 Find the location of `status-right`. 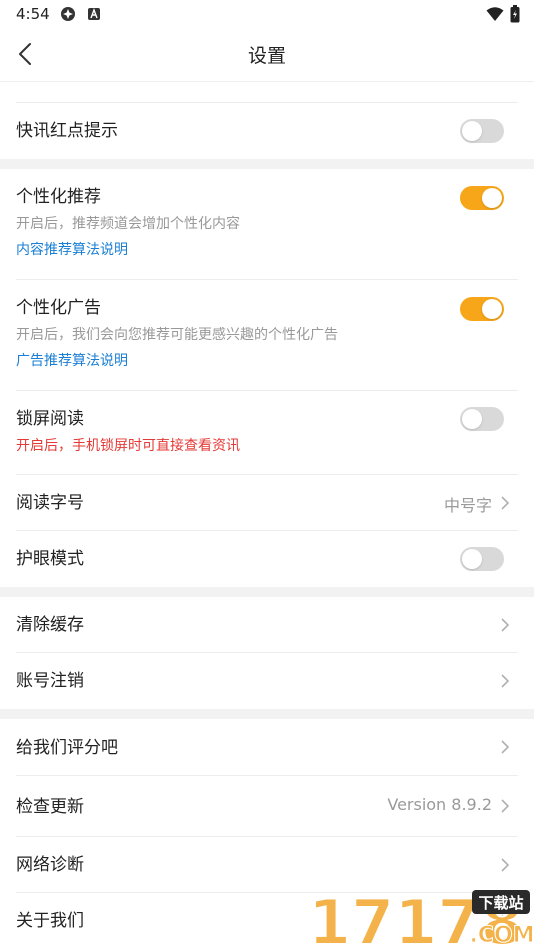

status-right is located at coordinates (503, 16).